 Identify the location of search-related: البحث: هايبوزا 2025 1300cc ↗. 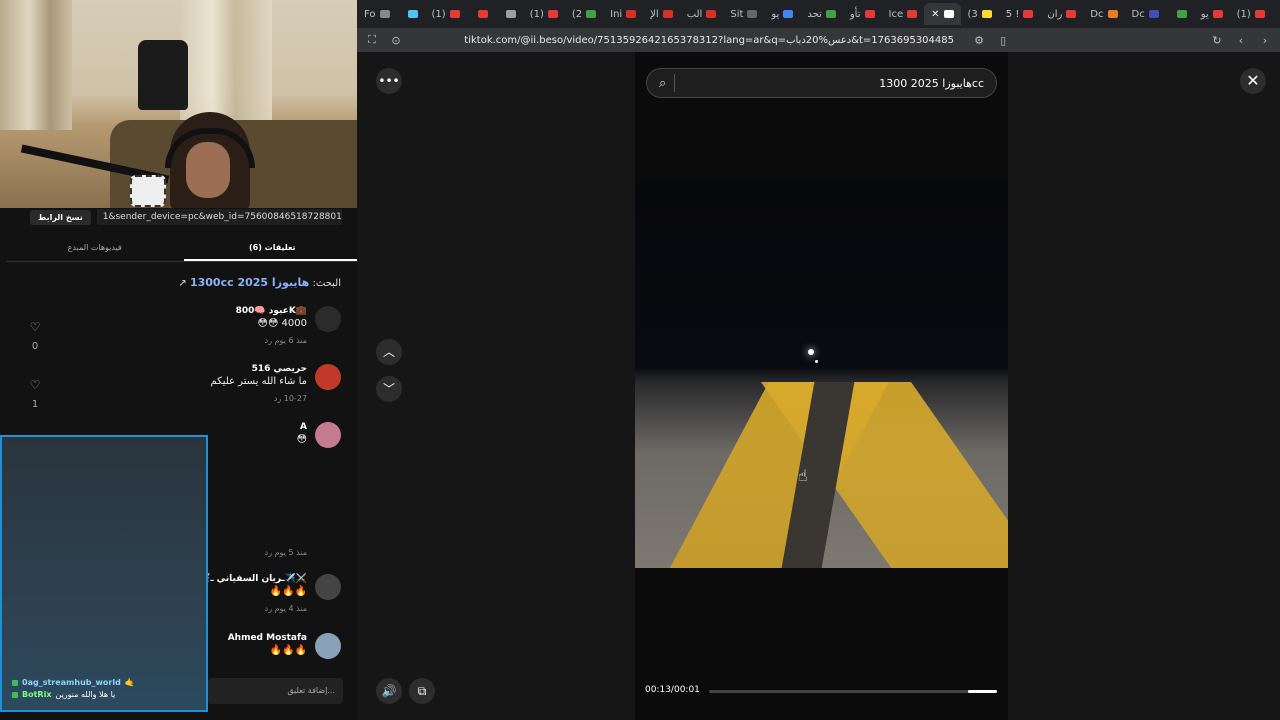
(259, 282).